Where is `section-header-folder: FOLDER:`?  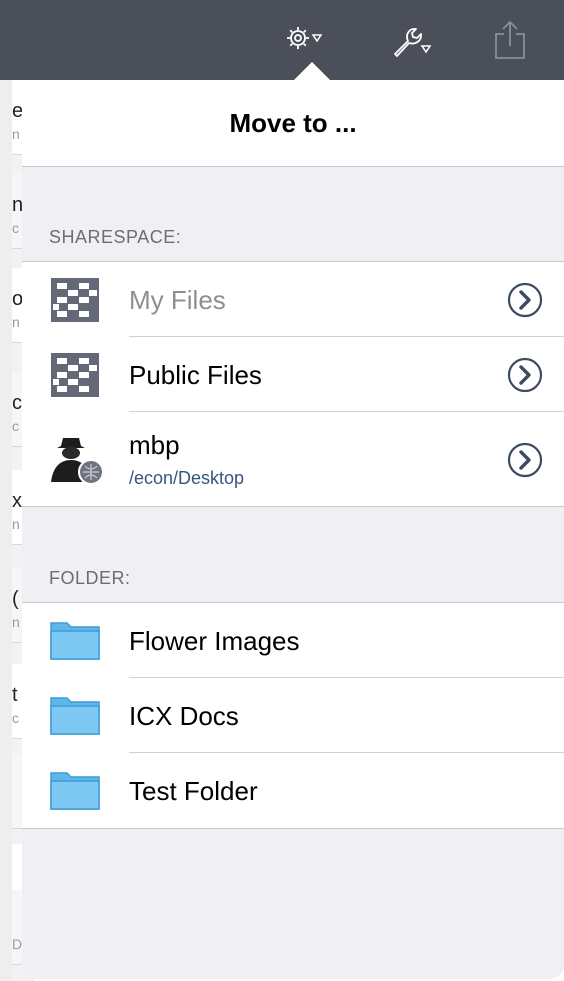
section-header-folder: FOLDER: is located at coordinates (90, 578).